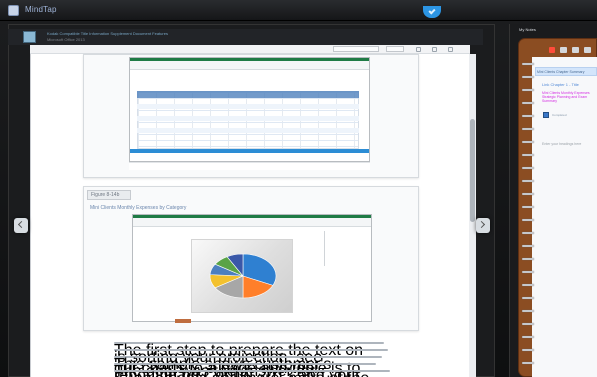  Describe the element at coordinates (29, 37) in the screenshot. I see `document-icon` at that location.